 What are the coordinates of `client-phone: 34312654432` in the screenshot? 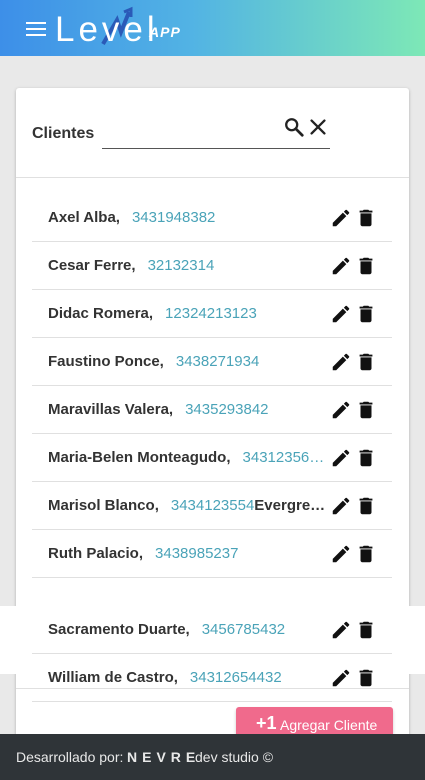 It's located at (236, 677).